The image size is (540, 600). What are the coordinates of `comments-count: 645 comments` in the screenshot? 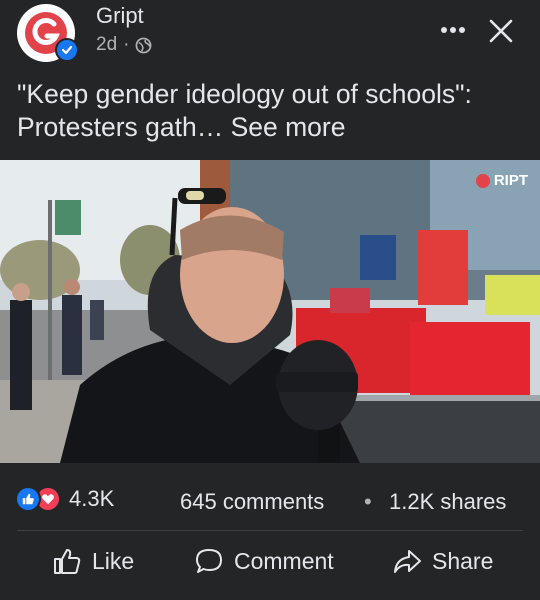 It's located at (252, 502).